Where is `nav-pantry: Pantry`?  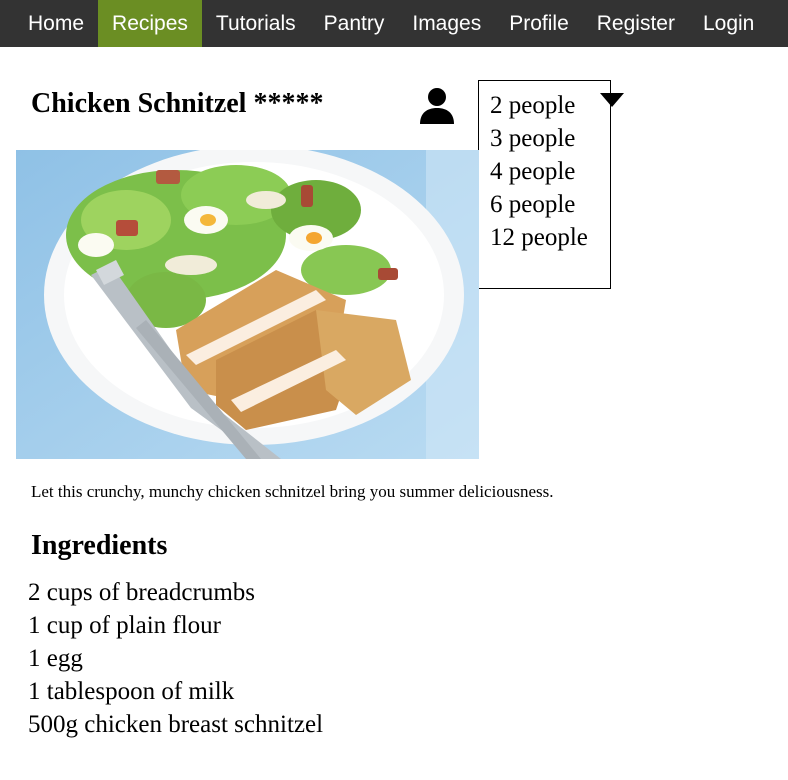
nav-pantry: Pantry is located at coordinates (354, 23).